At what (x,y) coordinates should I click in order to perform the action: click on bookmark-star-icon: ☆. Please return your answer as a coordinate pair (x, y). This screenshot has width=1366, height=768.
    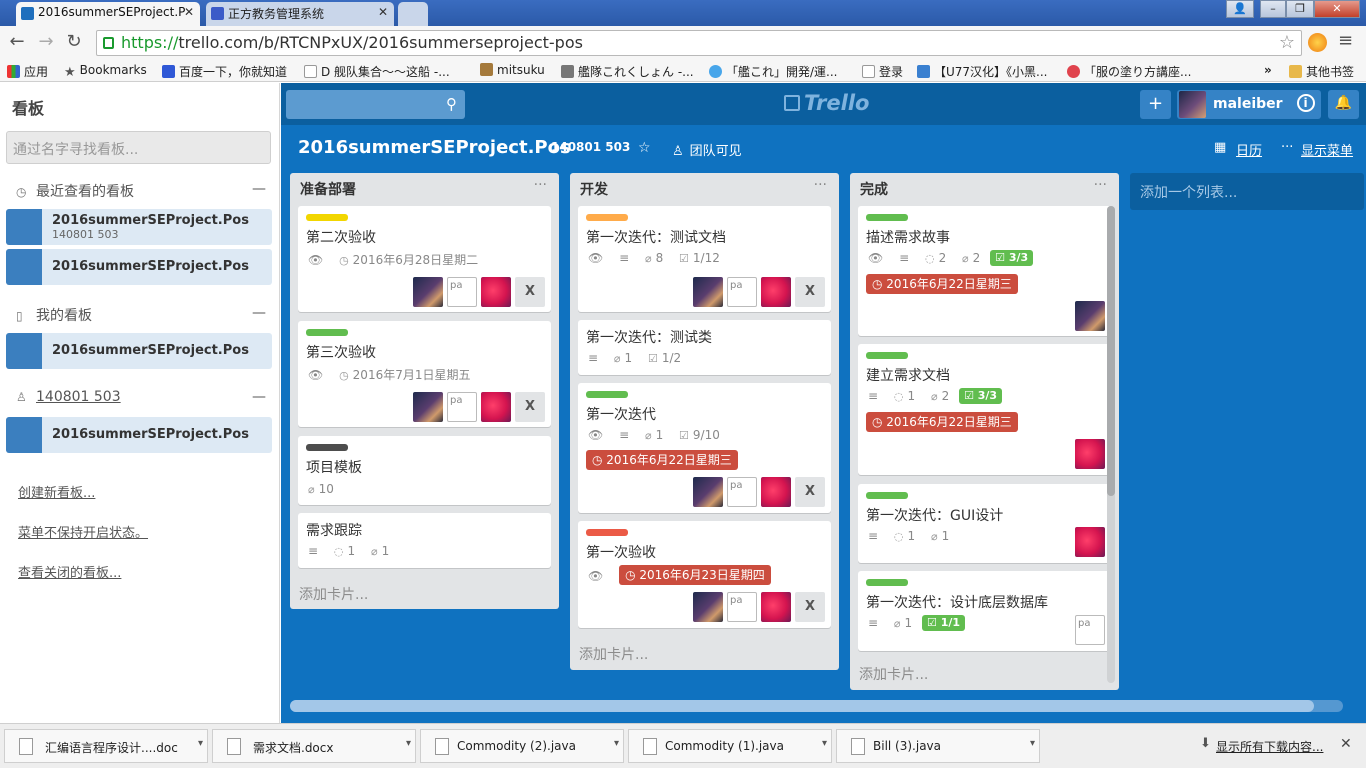
    Looking at the image, I should click on (1287, 42).